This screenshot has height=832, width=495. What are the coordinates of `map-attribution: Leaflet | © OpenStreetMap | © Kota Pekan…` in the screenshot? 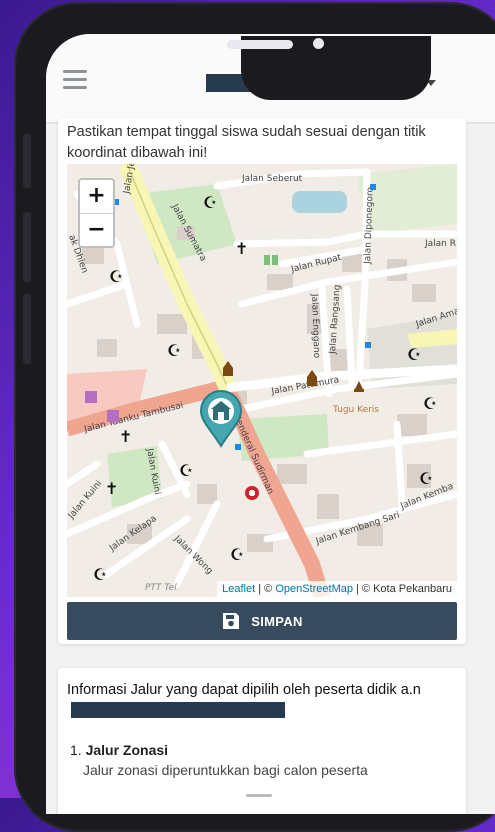 It's located at (337, 589).